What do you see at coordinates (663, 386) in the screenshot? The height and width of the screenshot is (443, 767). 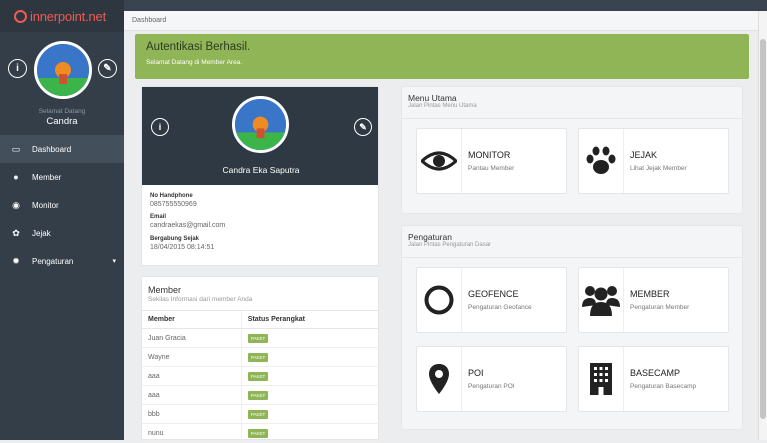 I see `tile-subtitle: Pengaturan Basecamp` at bounding box center [663, 386].